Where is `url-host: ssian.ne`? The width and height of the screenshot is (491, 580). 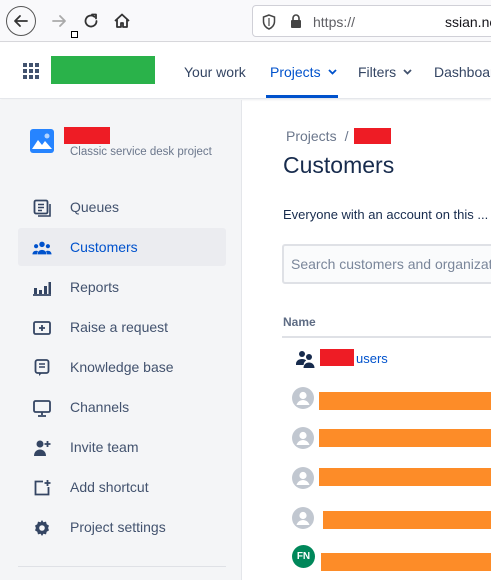 url-host: ssian.ne is located at coordinates (468, 22).